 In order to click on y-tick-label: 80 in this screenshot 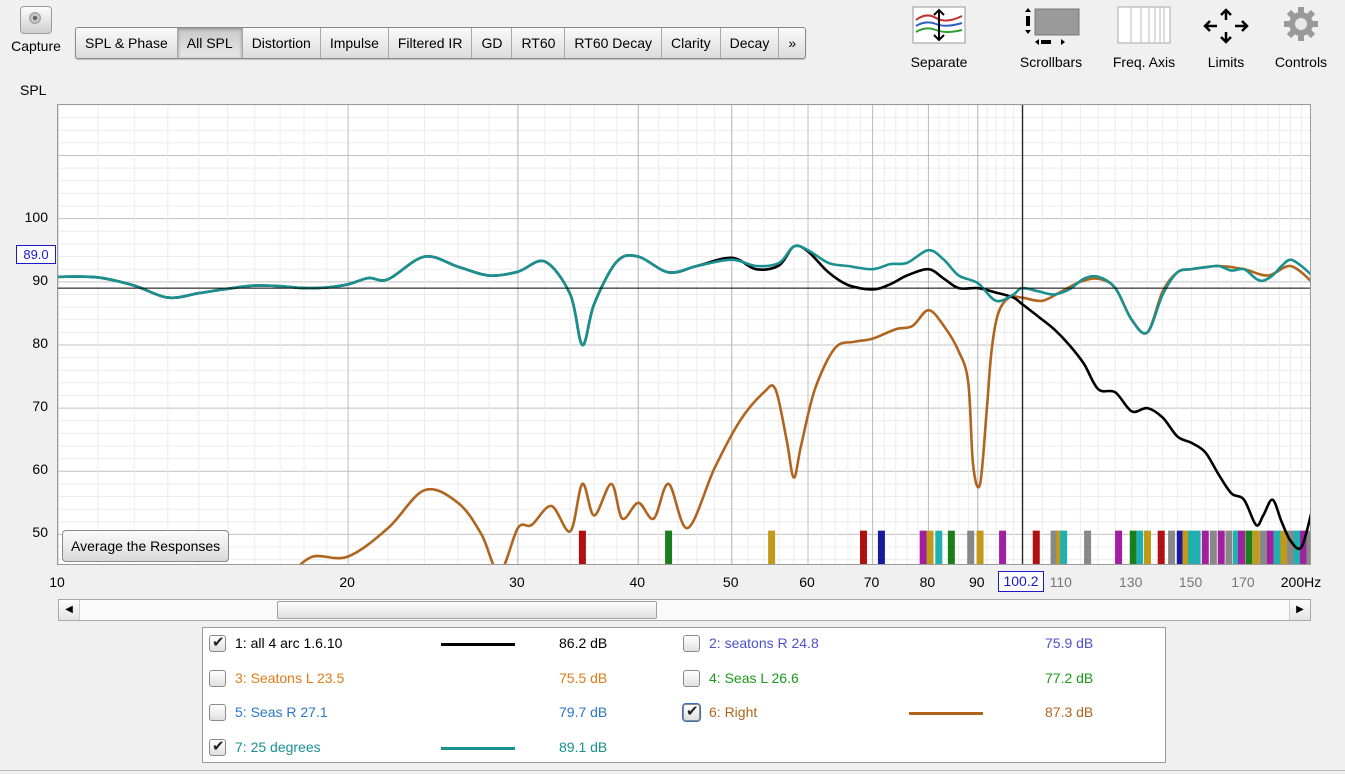, I will do `click(40, 342)`.